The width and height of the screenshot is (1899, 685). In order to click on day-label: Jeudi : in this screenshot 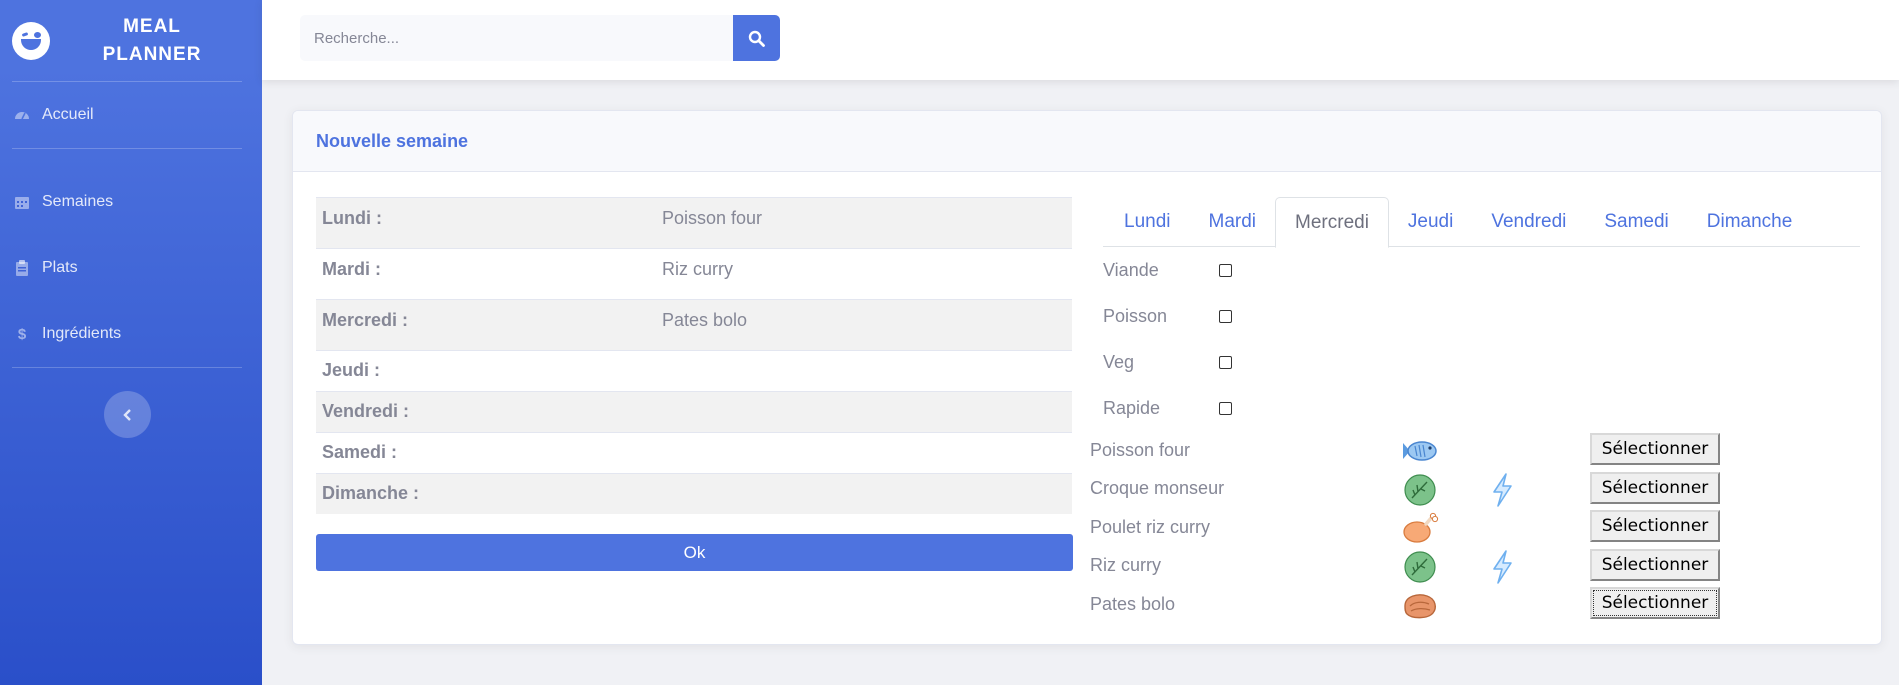, I will do `click(351, 370)`.